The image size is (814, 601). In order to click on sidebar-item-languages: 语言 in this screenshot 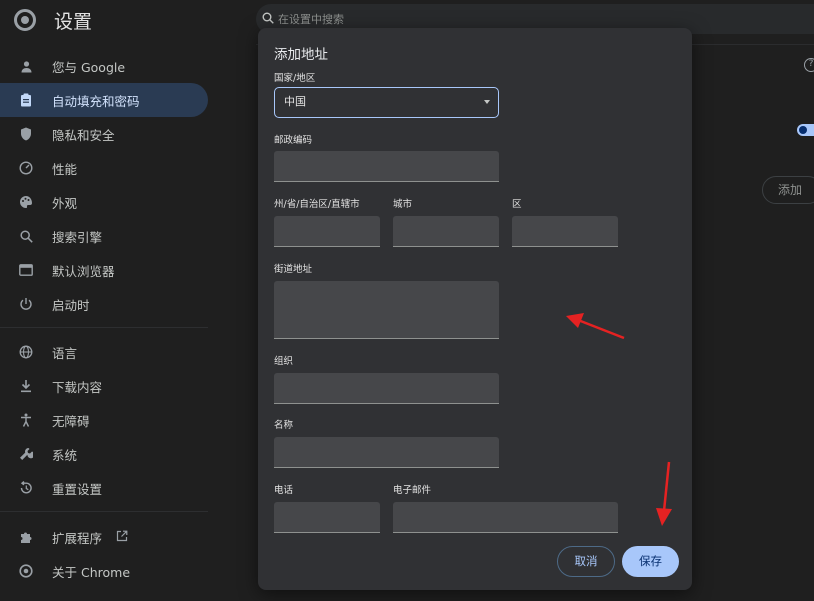, I will do `click(104, 352)`.